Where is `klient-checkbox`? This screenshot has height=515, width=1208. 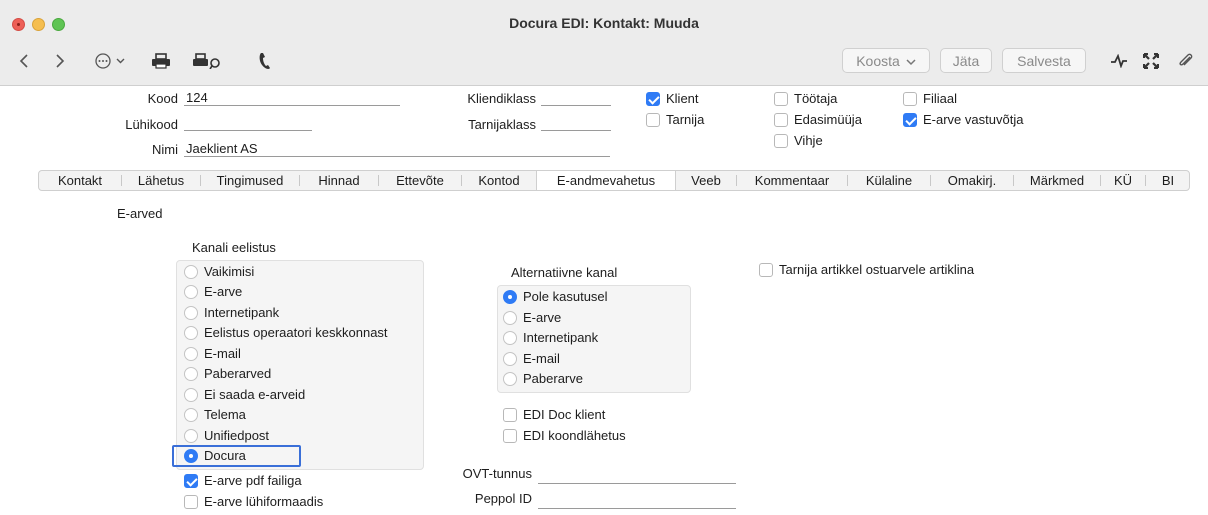 klient-checkbox is located at coordinates (653, 99).